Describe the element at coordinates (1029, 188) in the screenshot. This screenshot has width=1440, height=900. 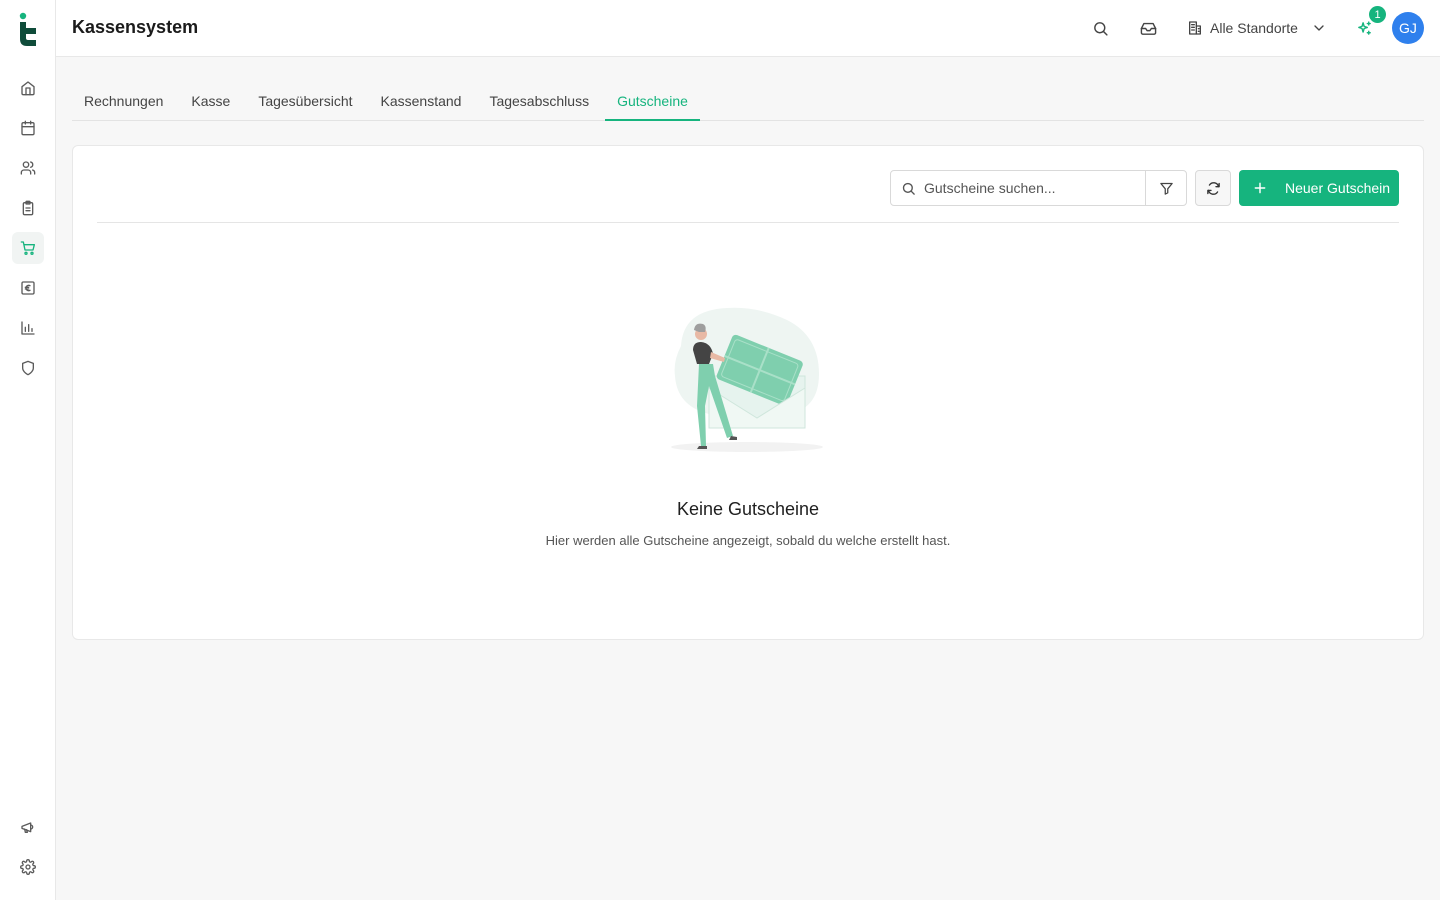
I see `search-input` at that location.